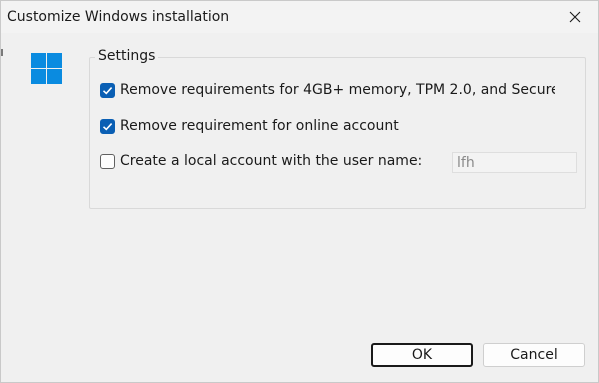  I want to click on windows-logo-icon, so click(46, 68).